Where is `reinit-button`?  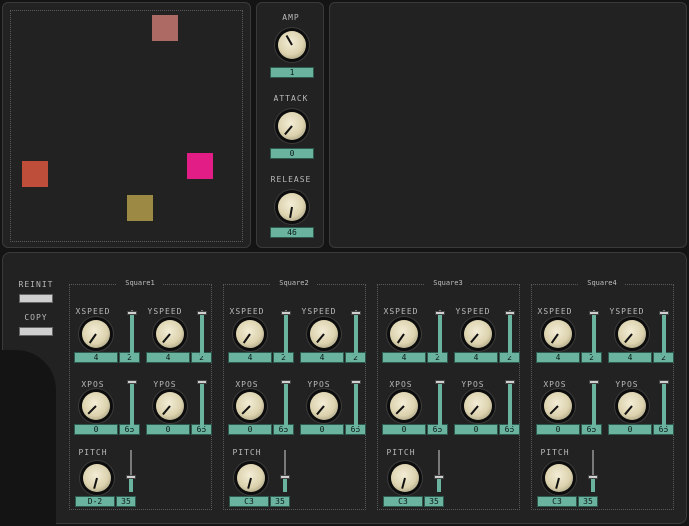
reinit-button is located at coordinates (36, 298).